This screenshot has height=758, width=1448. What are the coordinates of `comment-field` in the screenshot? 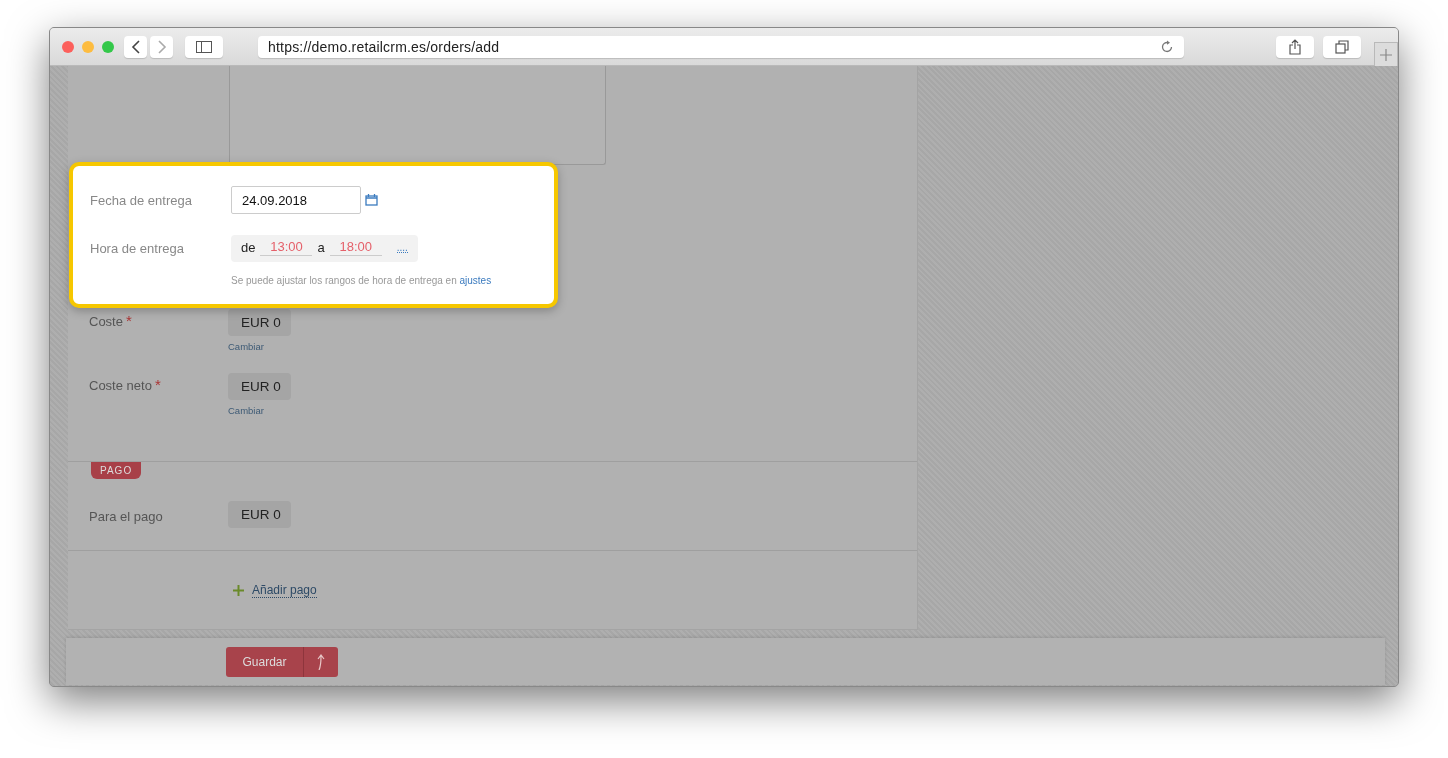 It's located at (417, 115).